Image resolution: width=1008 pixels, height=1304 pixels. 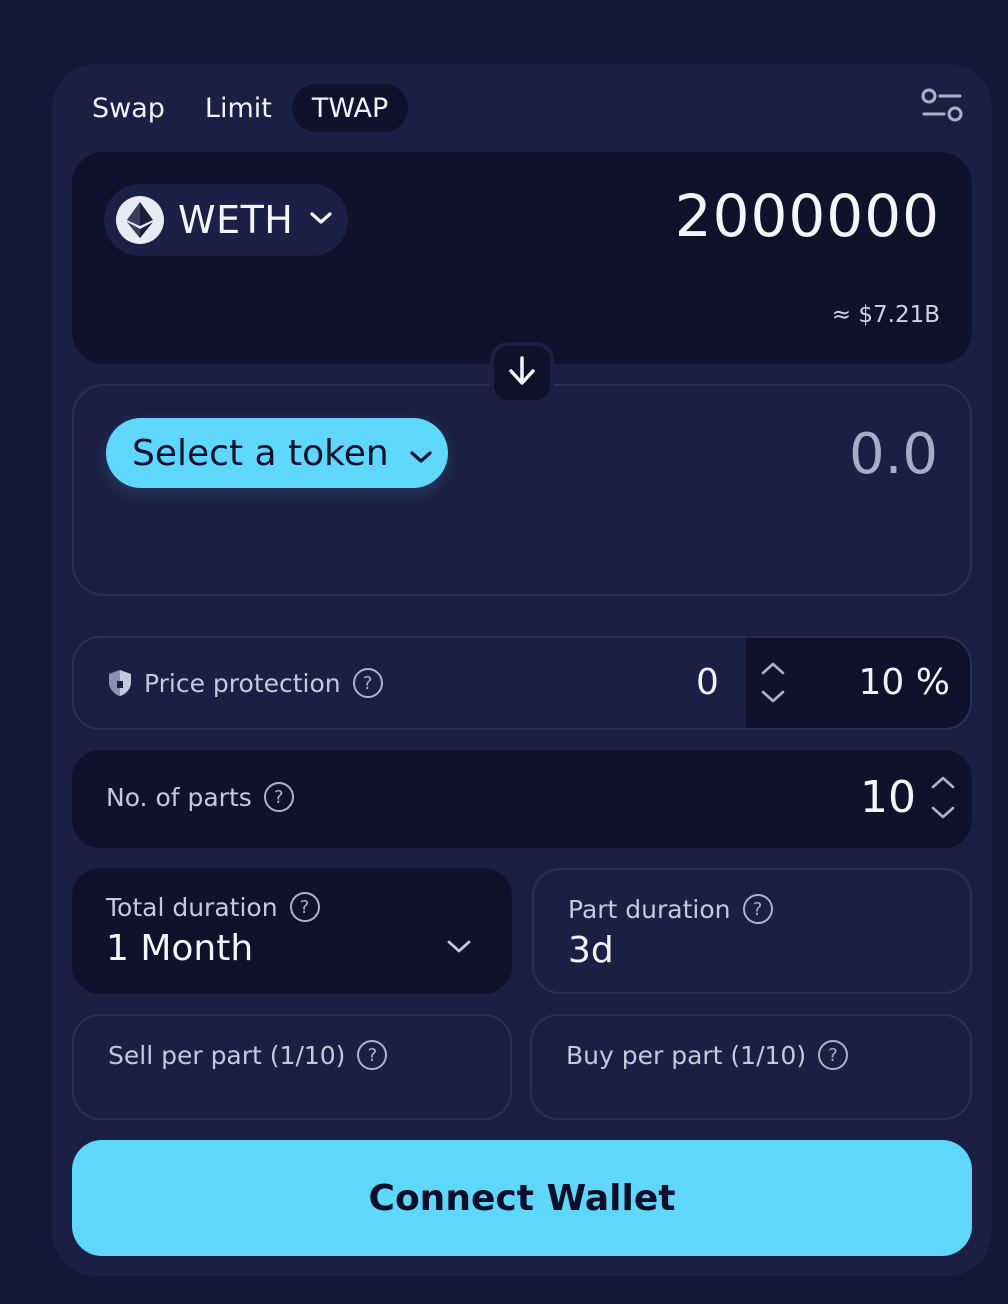 What do you see at coordinates (120, 683) in the screenshot?
I see `shield-icon` at bounding box center [120, 683].